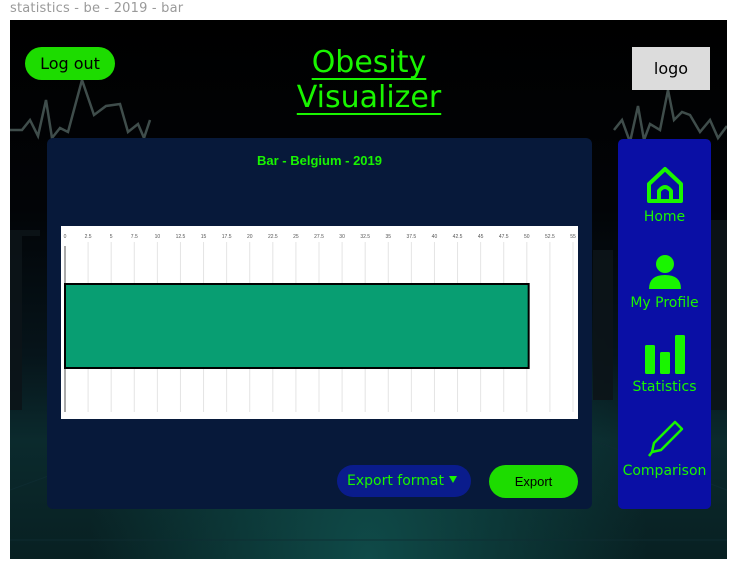 This screenshot has width=734, height=572. I want to click on sidebar-item-home: Home, so click(664, 193).